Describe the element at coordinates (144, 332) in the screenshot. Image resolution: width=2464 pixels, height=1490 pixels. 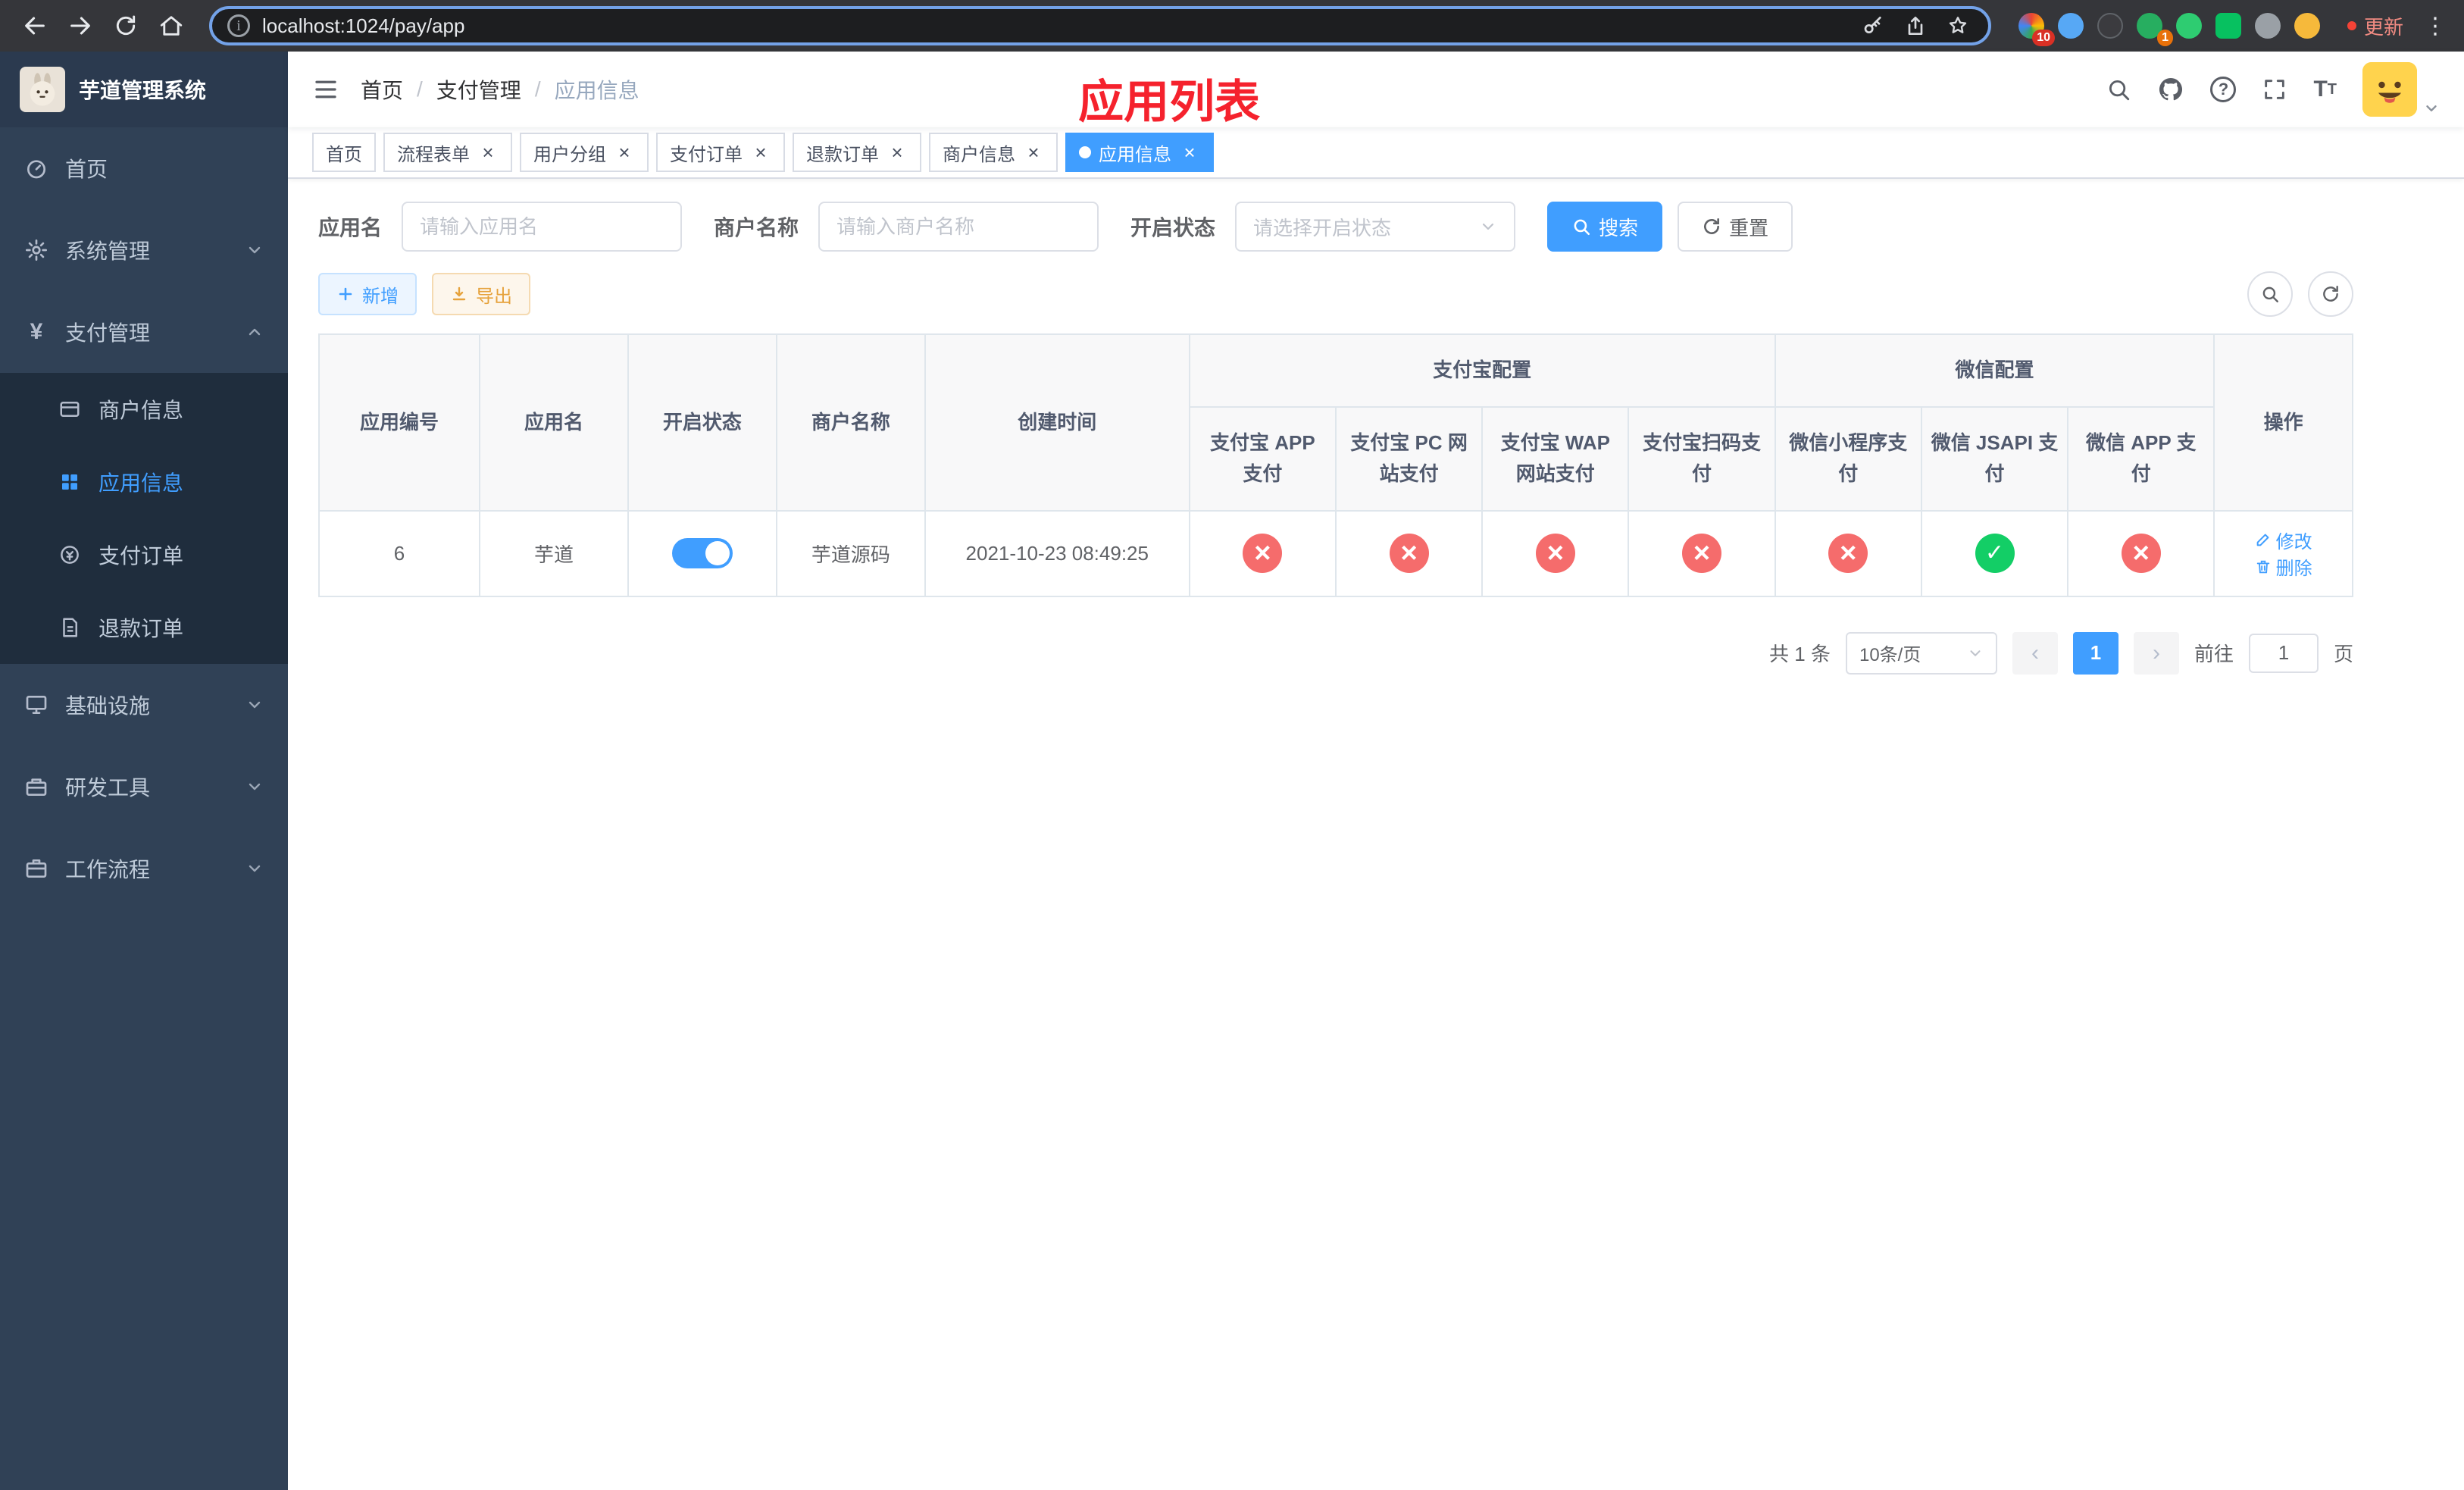
I see `sidebar-item-payment: ¥ 支付管理` at that location.